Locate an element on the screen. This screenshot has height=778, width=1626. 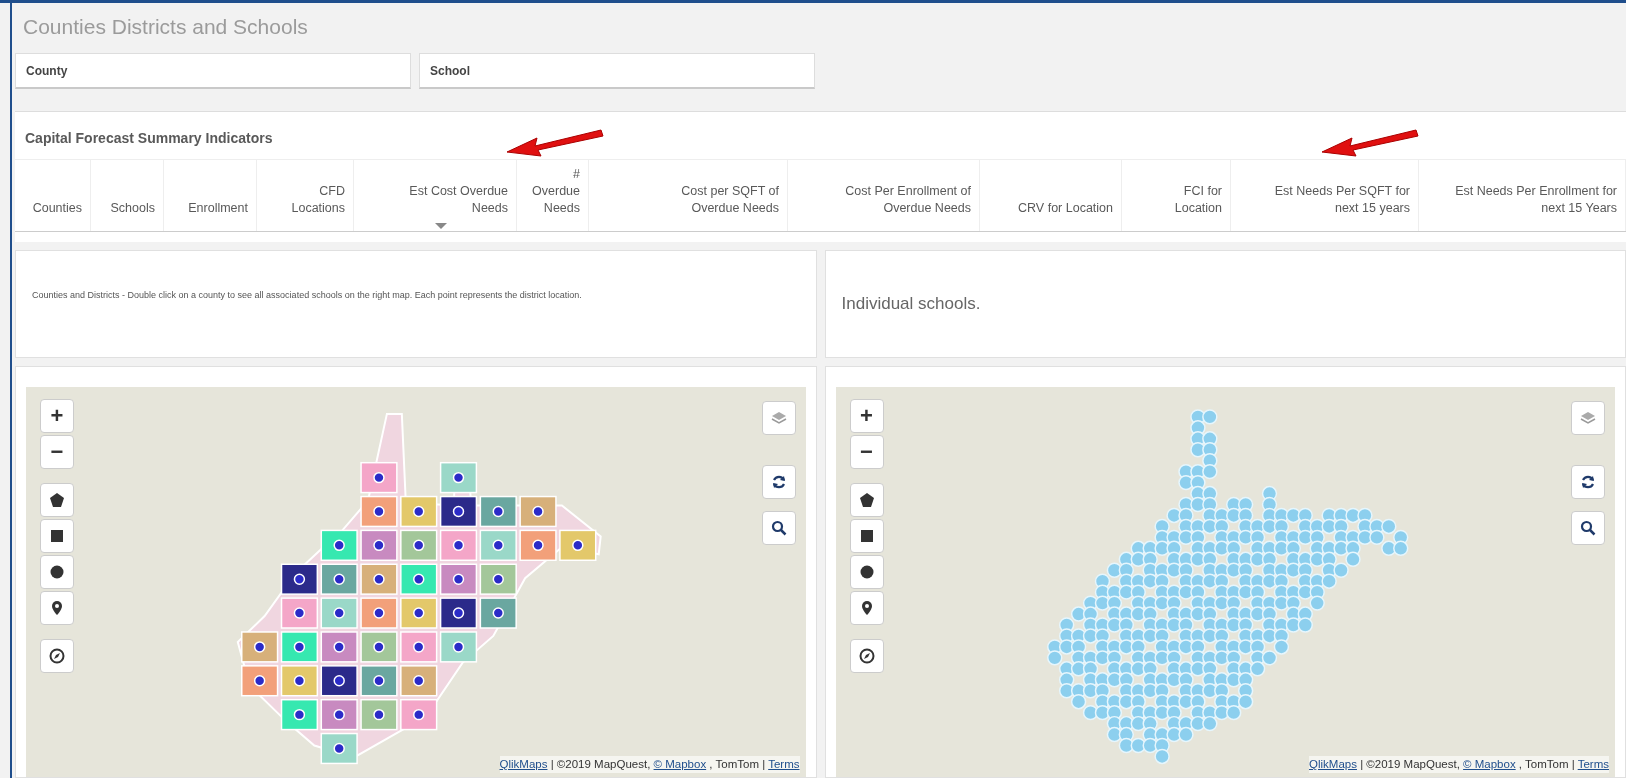
column-header: # Overdue Needs is located at coordinates (553, 195).